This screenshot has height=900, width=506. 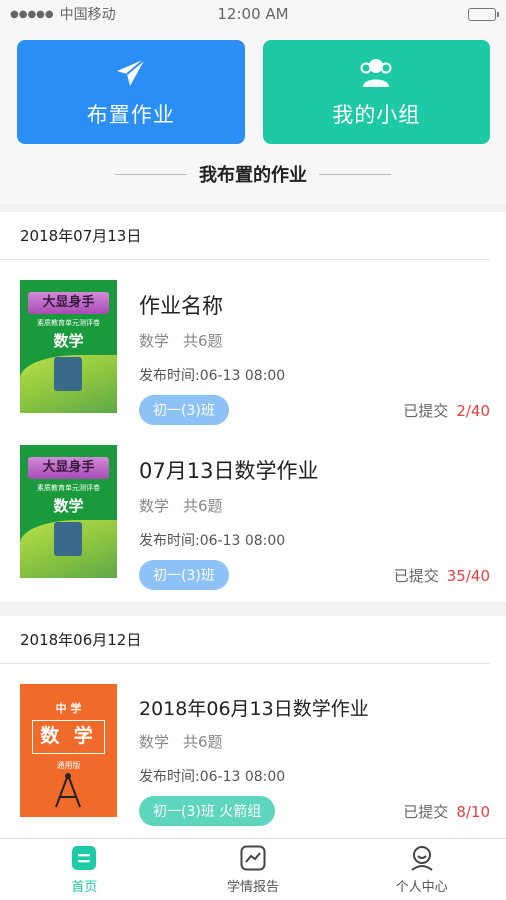 What do you see at coordinates (376, 73) in the screenshot?
I see `group-icon` at bounding box center [376, 73].